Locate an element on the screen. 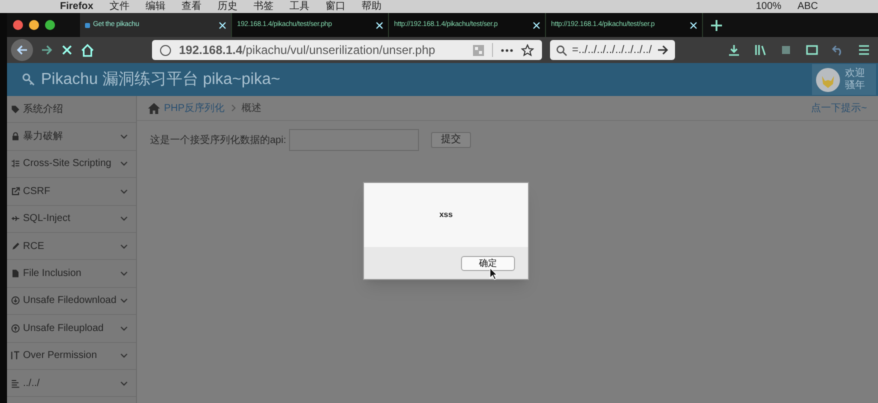  greeting-text: 骚年 is located at coordinates (855, 86).